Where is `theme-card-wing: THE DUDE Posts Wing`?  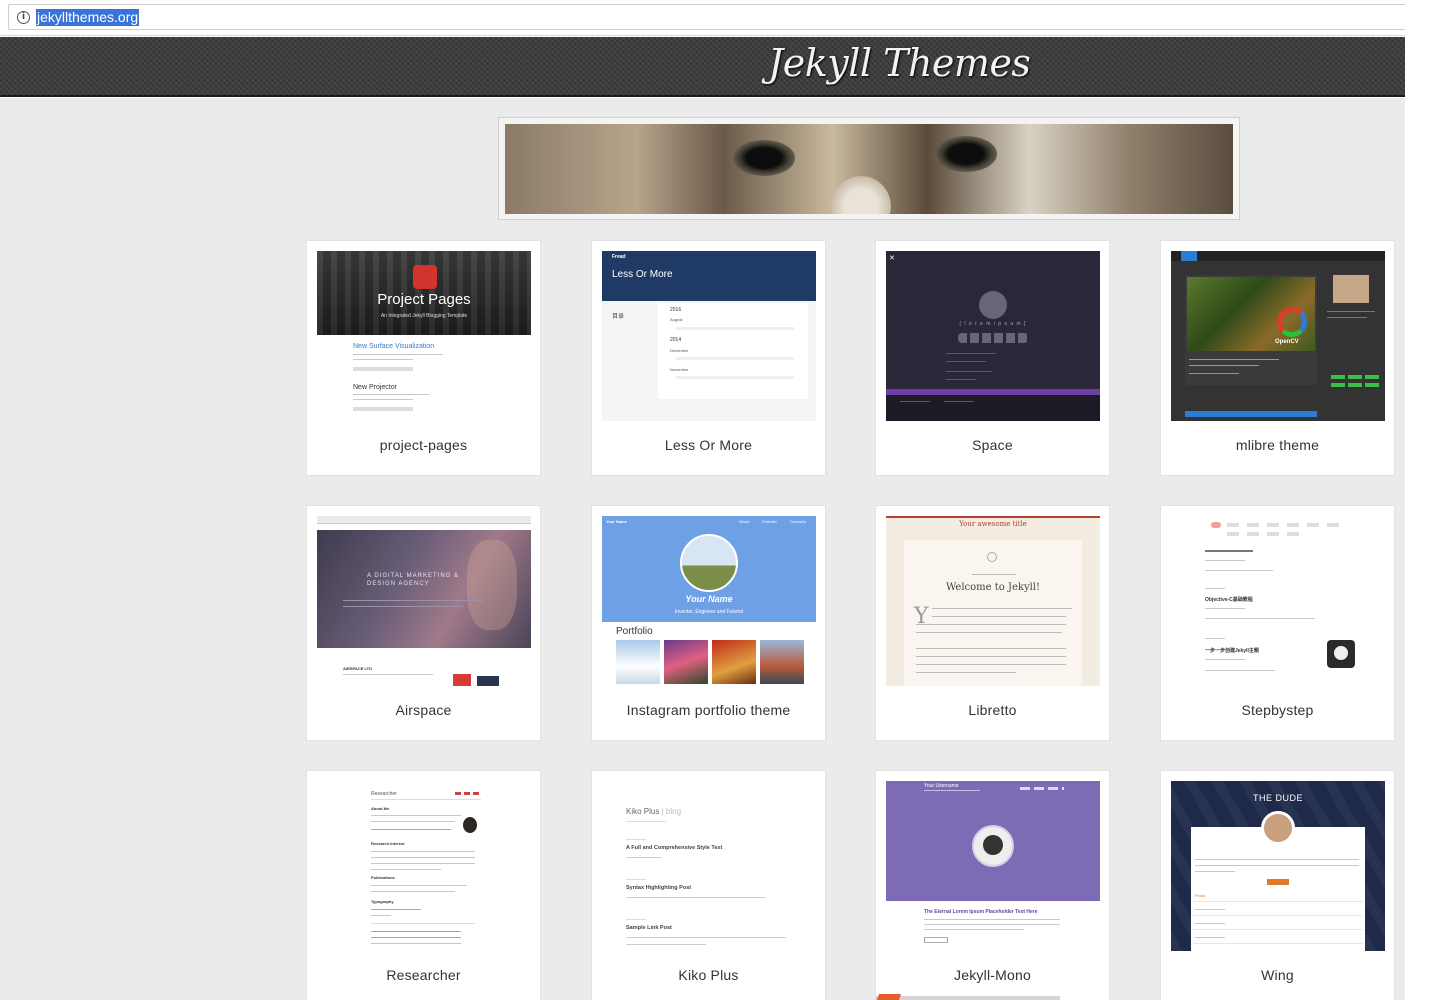 theme-card-wing: THE DUDE Posts Wing is located at coordinates (1277, 885).